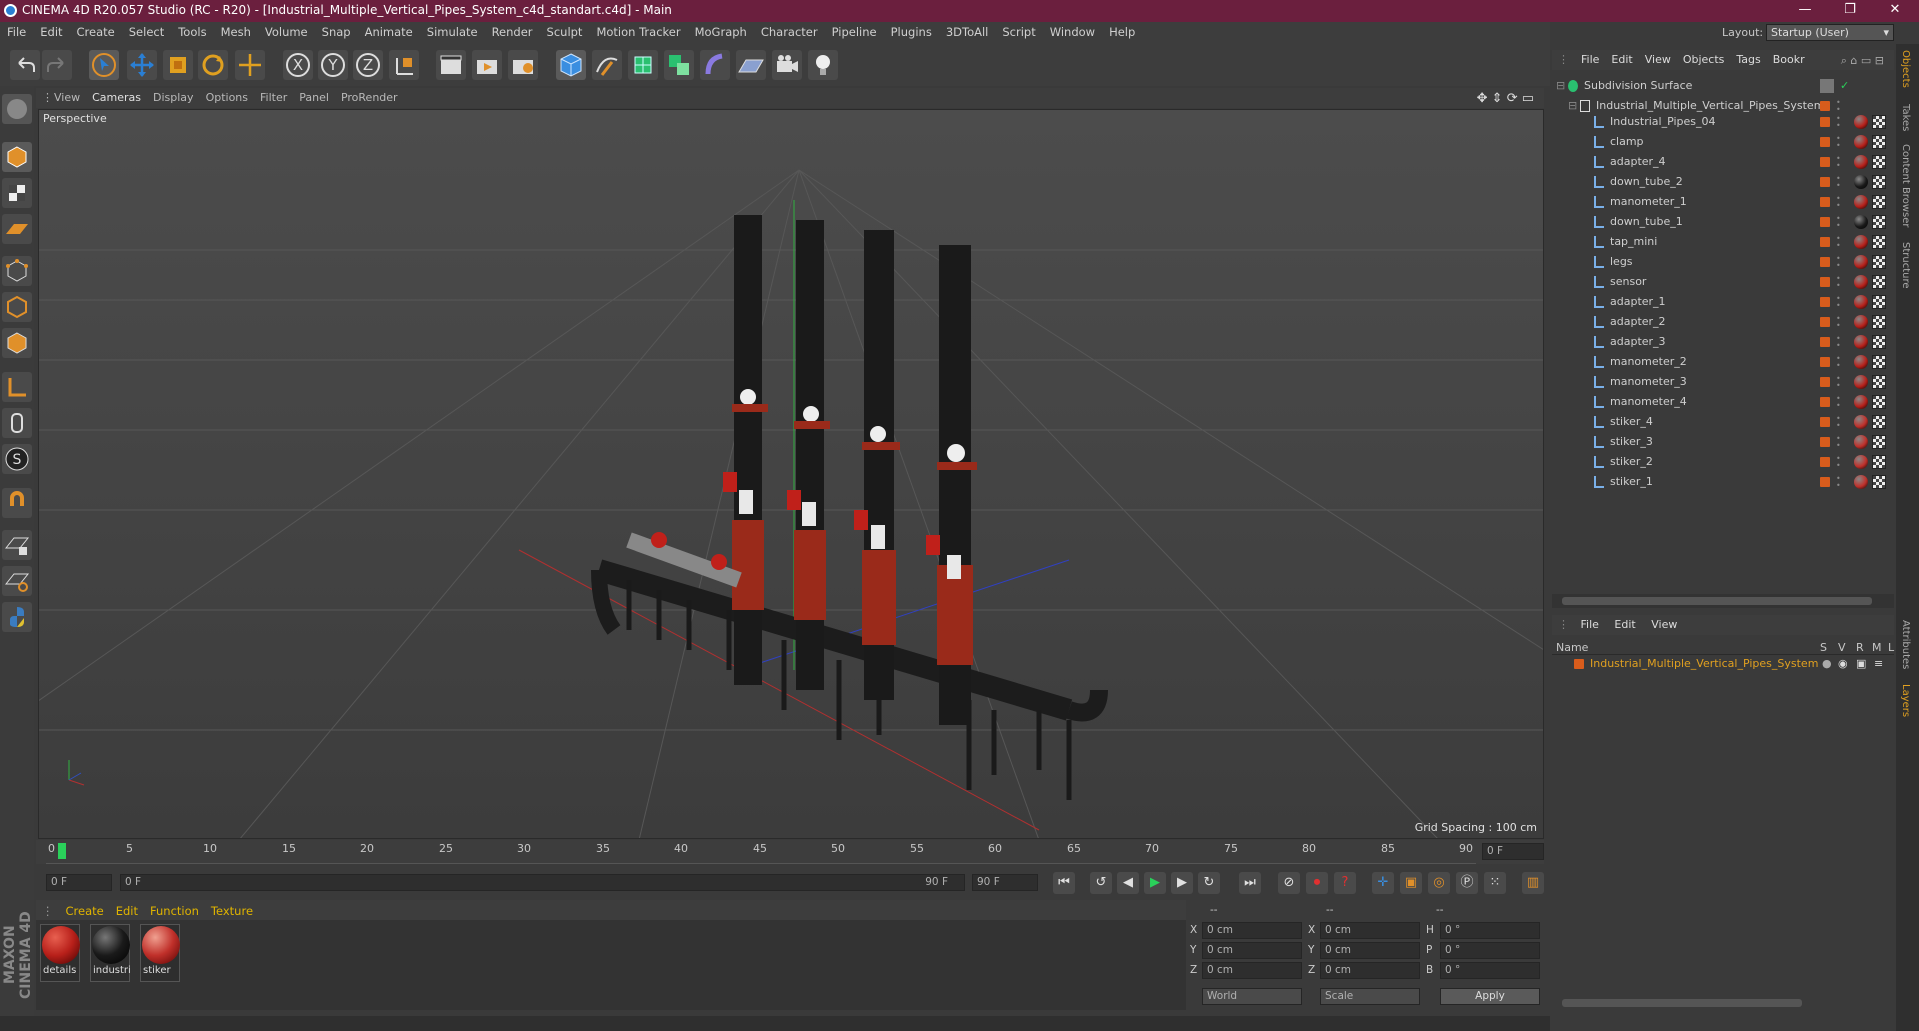 The image size is (1919, 1031). Describe the element at coordinates (1439, 883) in the screenshot. I see `key-rotation-button: ◎` at that location.